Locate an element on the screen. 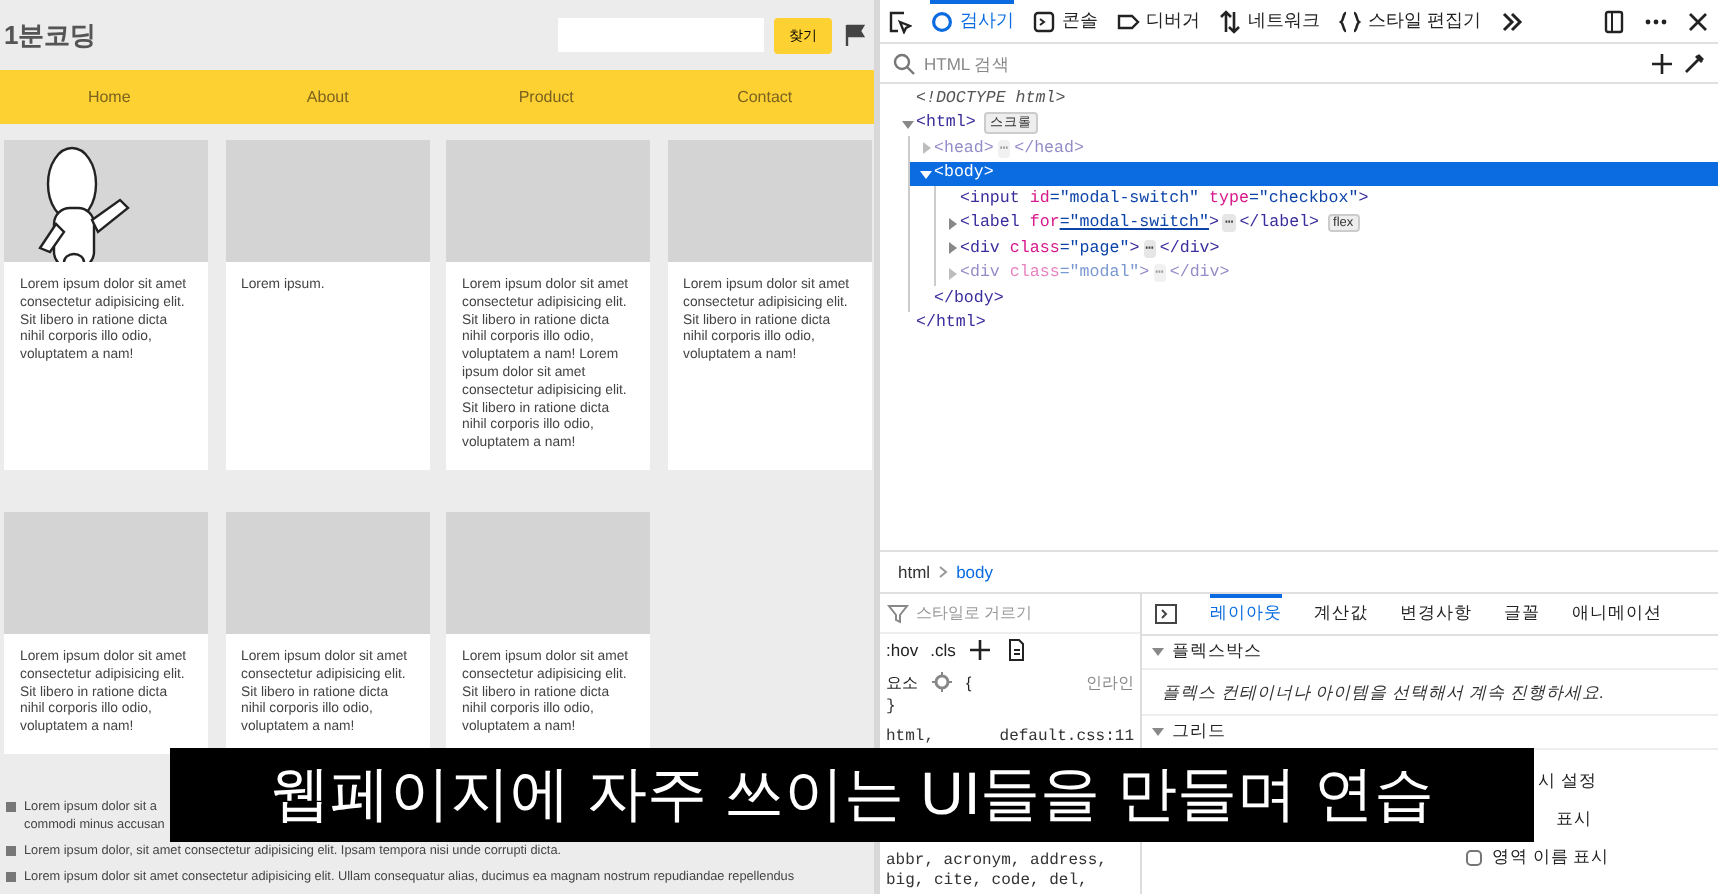 This screenshot has height=894, width=1718. devtools-tab: 검사기 is located at coordinates (972, 21).